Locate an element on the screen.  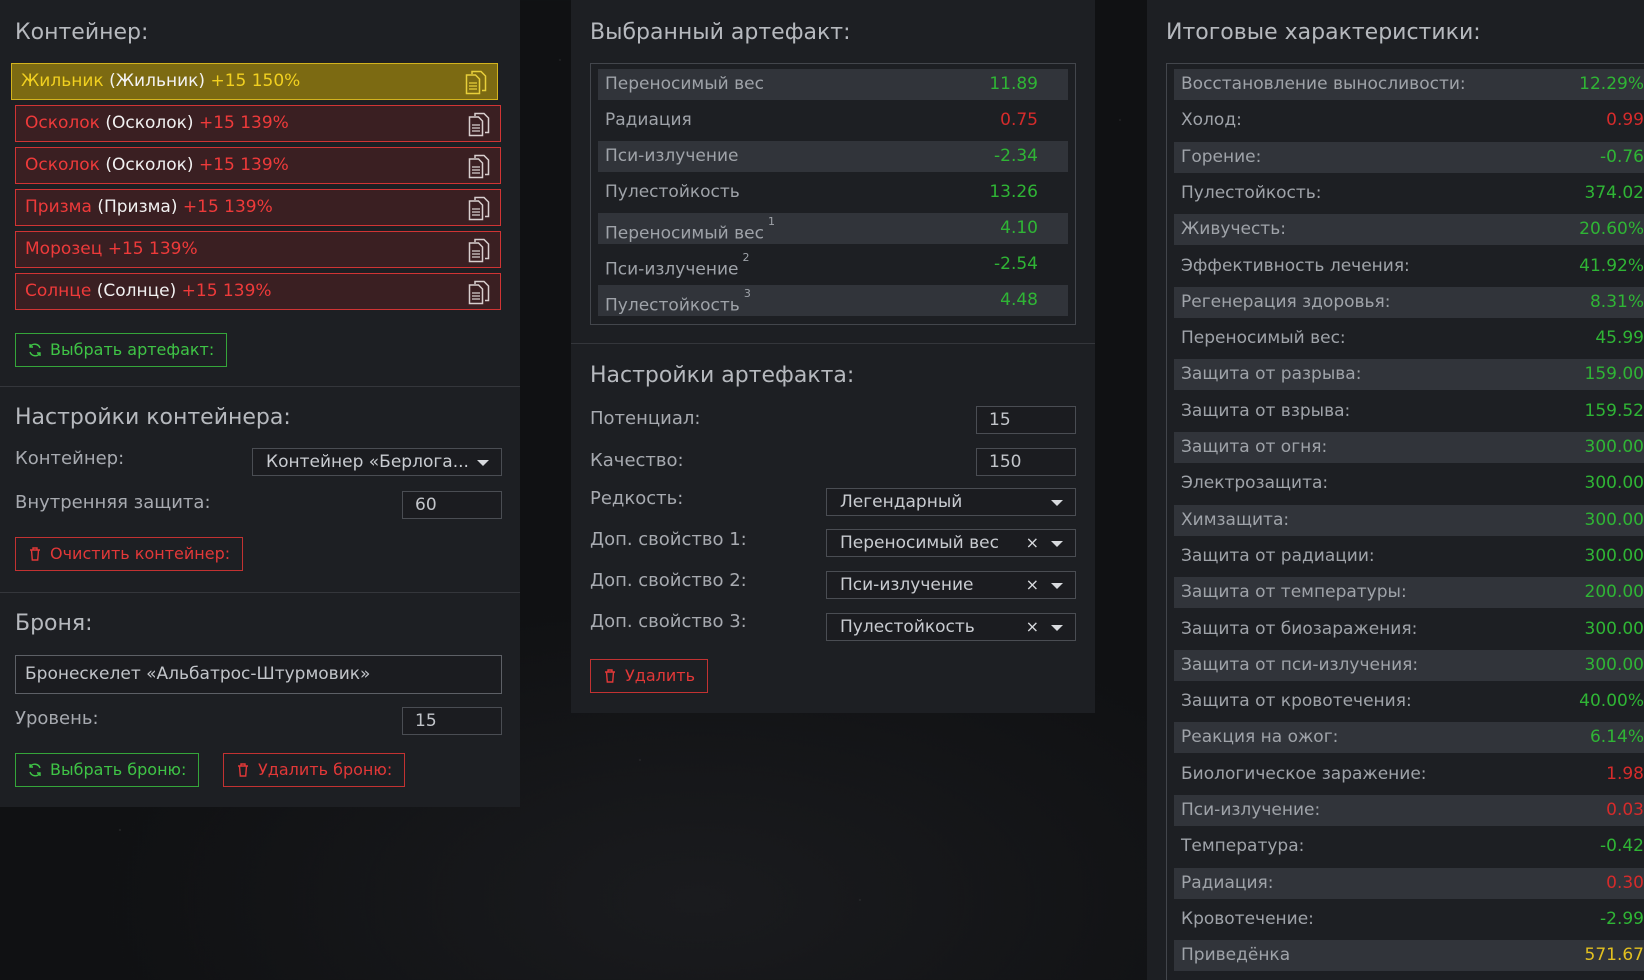
delete-artifact-button: Удалить is located at coordinates (649, 676).